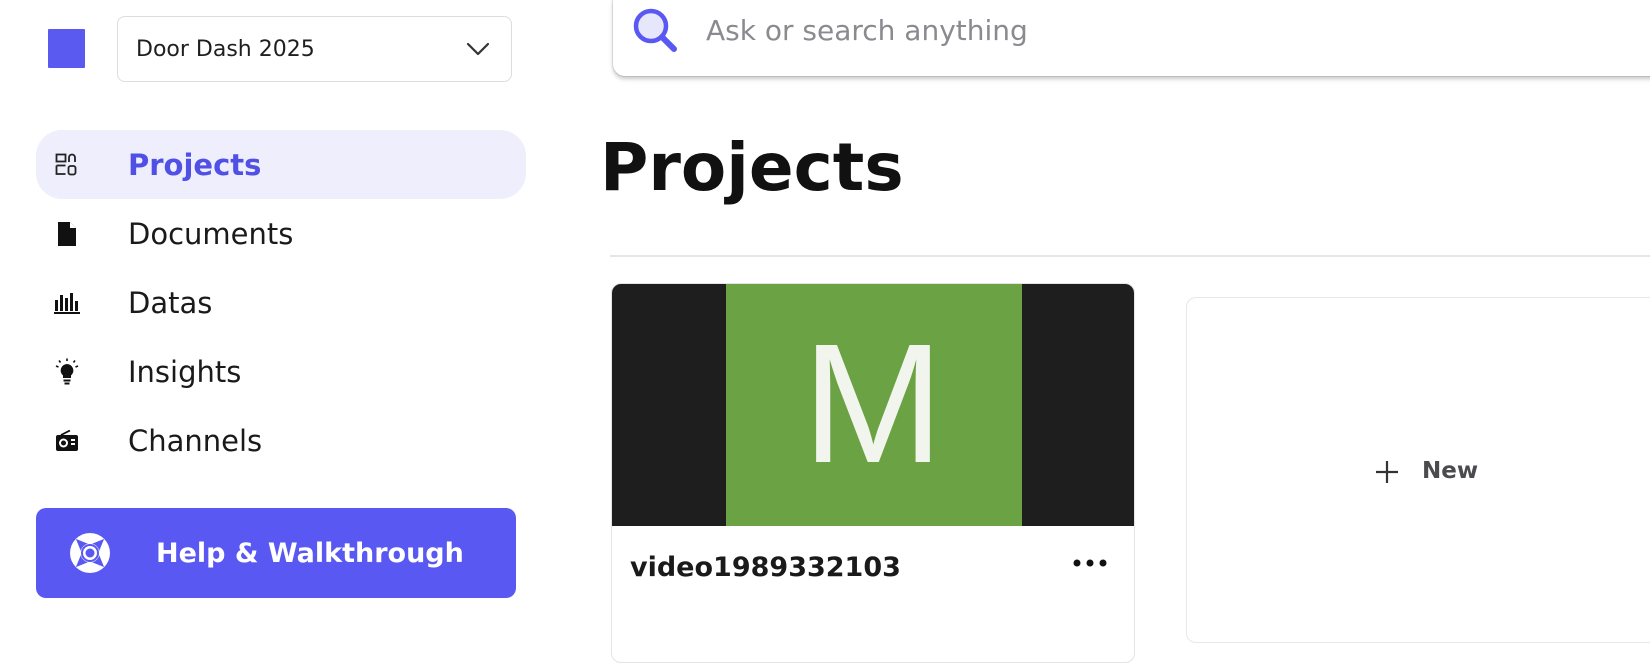  I want to click on lifebuoy-icon, so click(90, 553).